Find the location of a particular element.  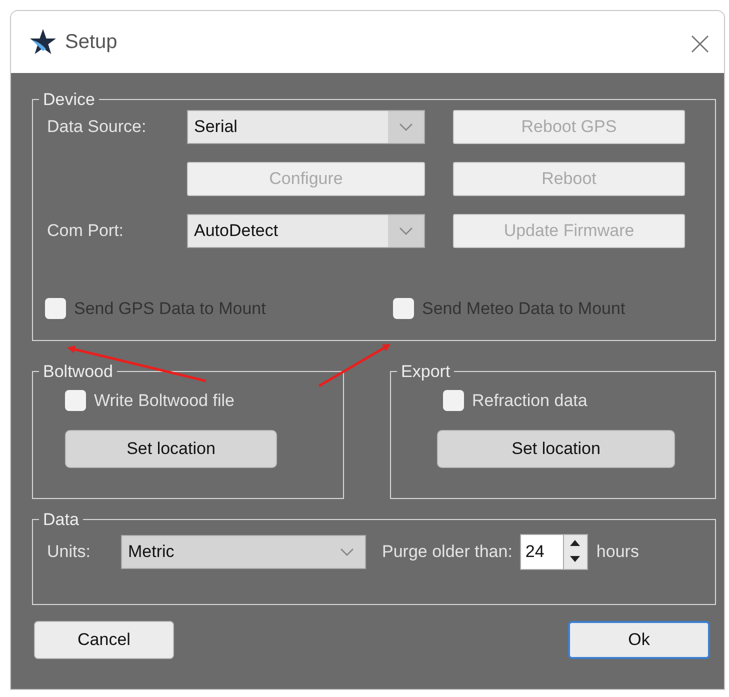

window-title: Setup is located at coordinates (91, 42).